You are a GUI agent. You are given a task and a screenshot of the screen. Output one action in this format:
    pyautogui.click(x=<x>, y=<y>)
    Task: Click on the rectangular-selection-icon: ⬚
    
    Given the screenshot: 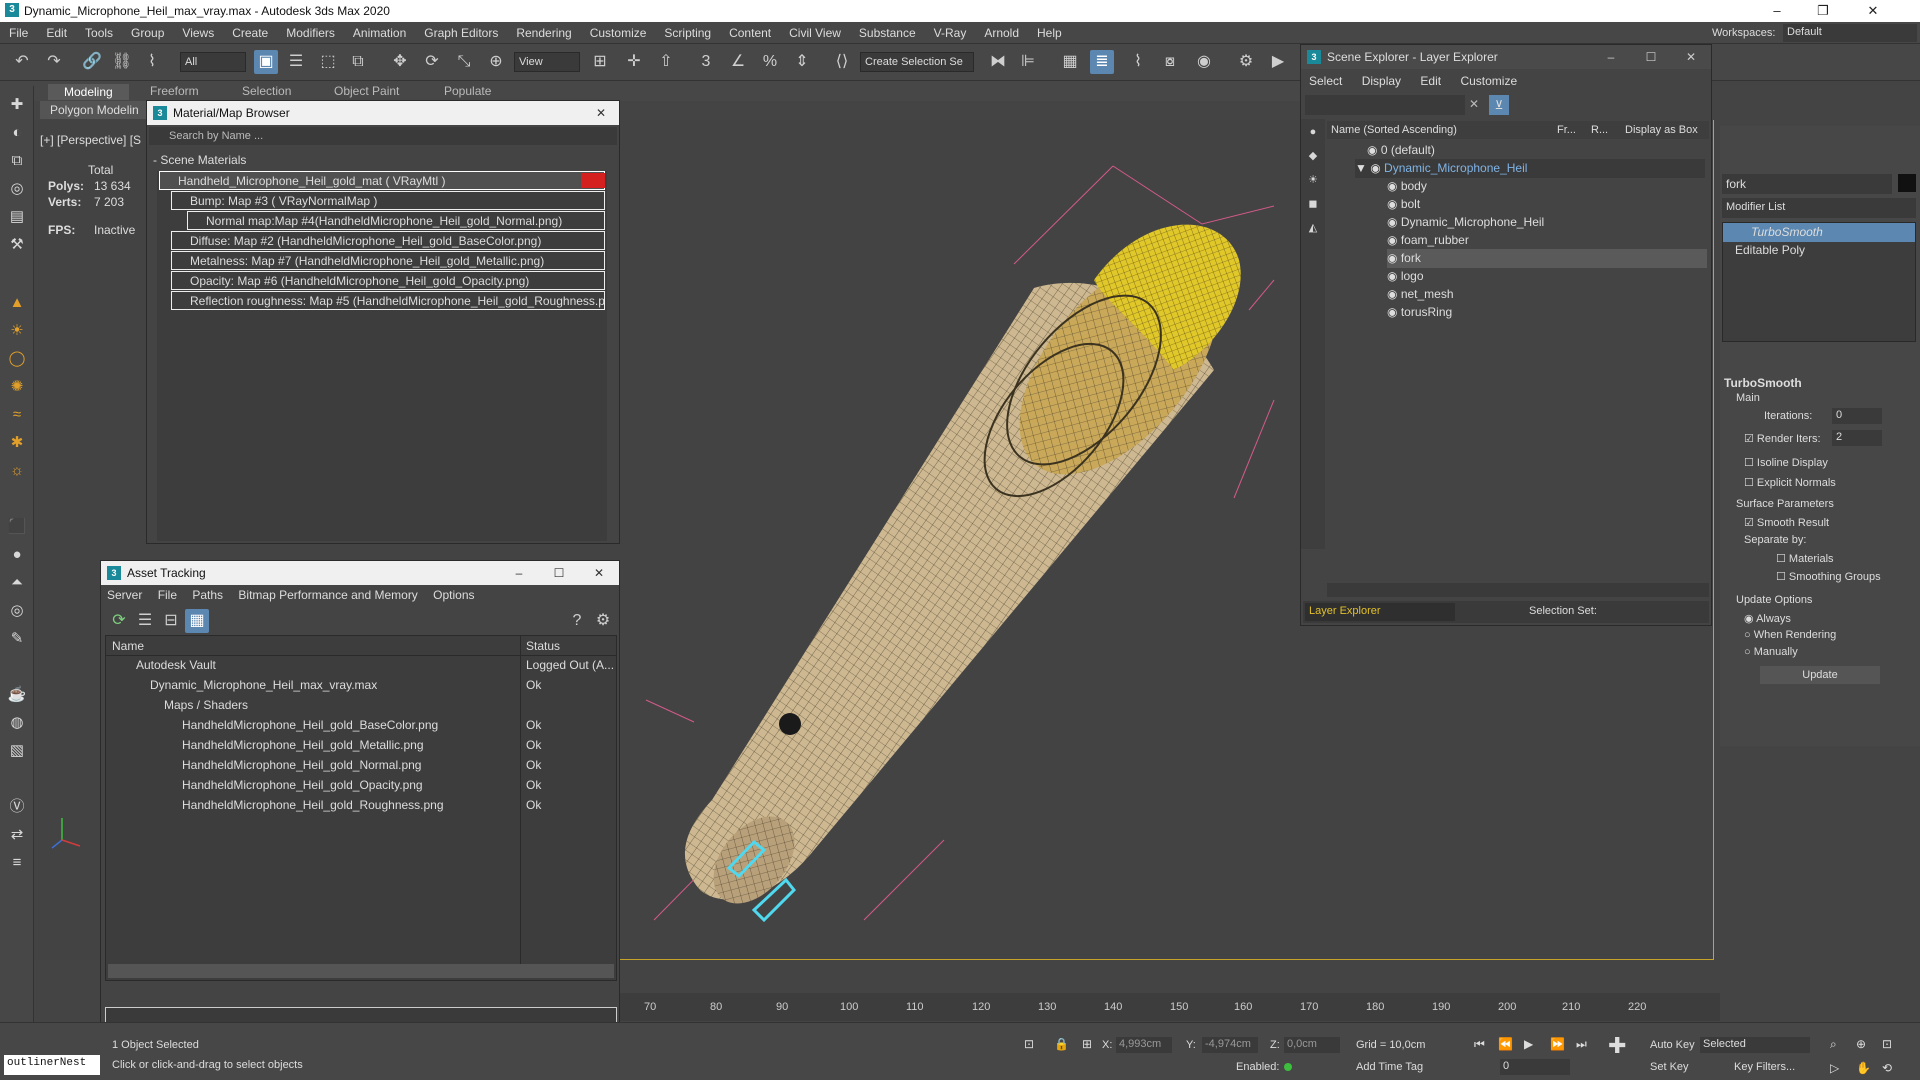 What is the action you would take?
    pyautogui.click(x=328, y=62)
    